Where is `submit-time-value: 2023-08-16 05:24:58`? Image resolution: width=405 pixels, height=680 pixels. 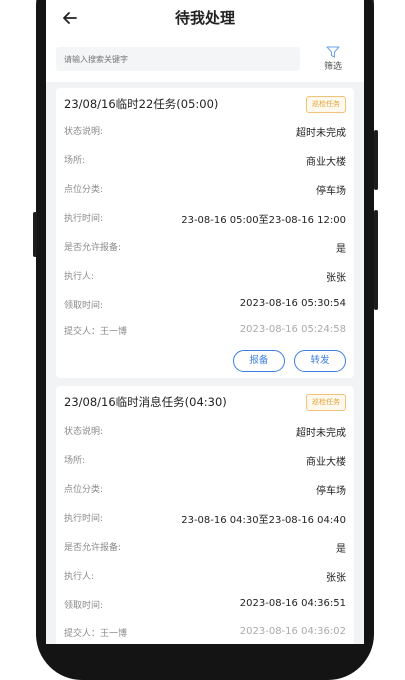
submit-time-value: 2023-08-16 05:24:58 is located at coordinates (292, 329).